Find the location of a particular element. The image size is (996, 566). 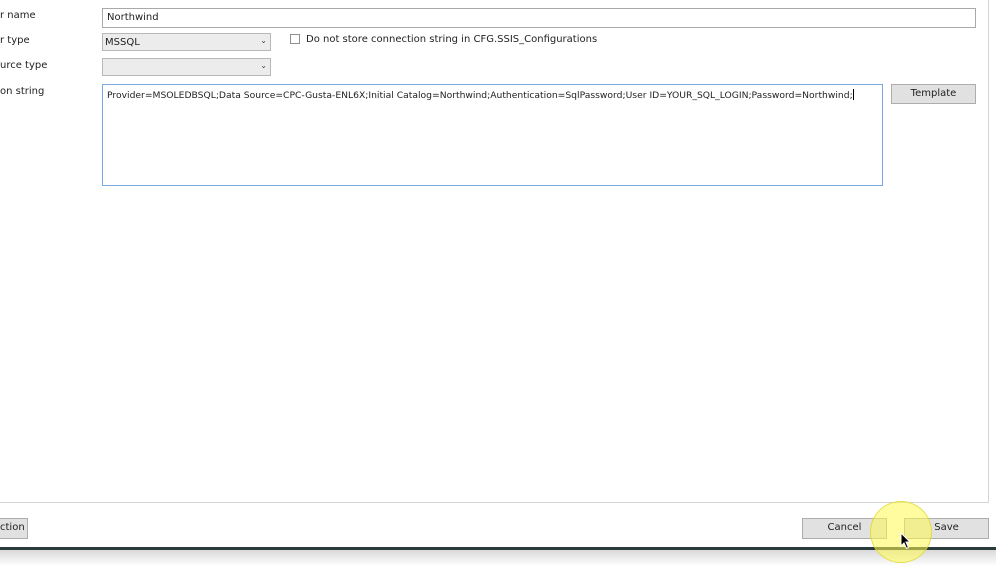

source-type-select: ⌄ is located at coordinates (186, 67).